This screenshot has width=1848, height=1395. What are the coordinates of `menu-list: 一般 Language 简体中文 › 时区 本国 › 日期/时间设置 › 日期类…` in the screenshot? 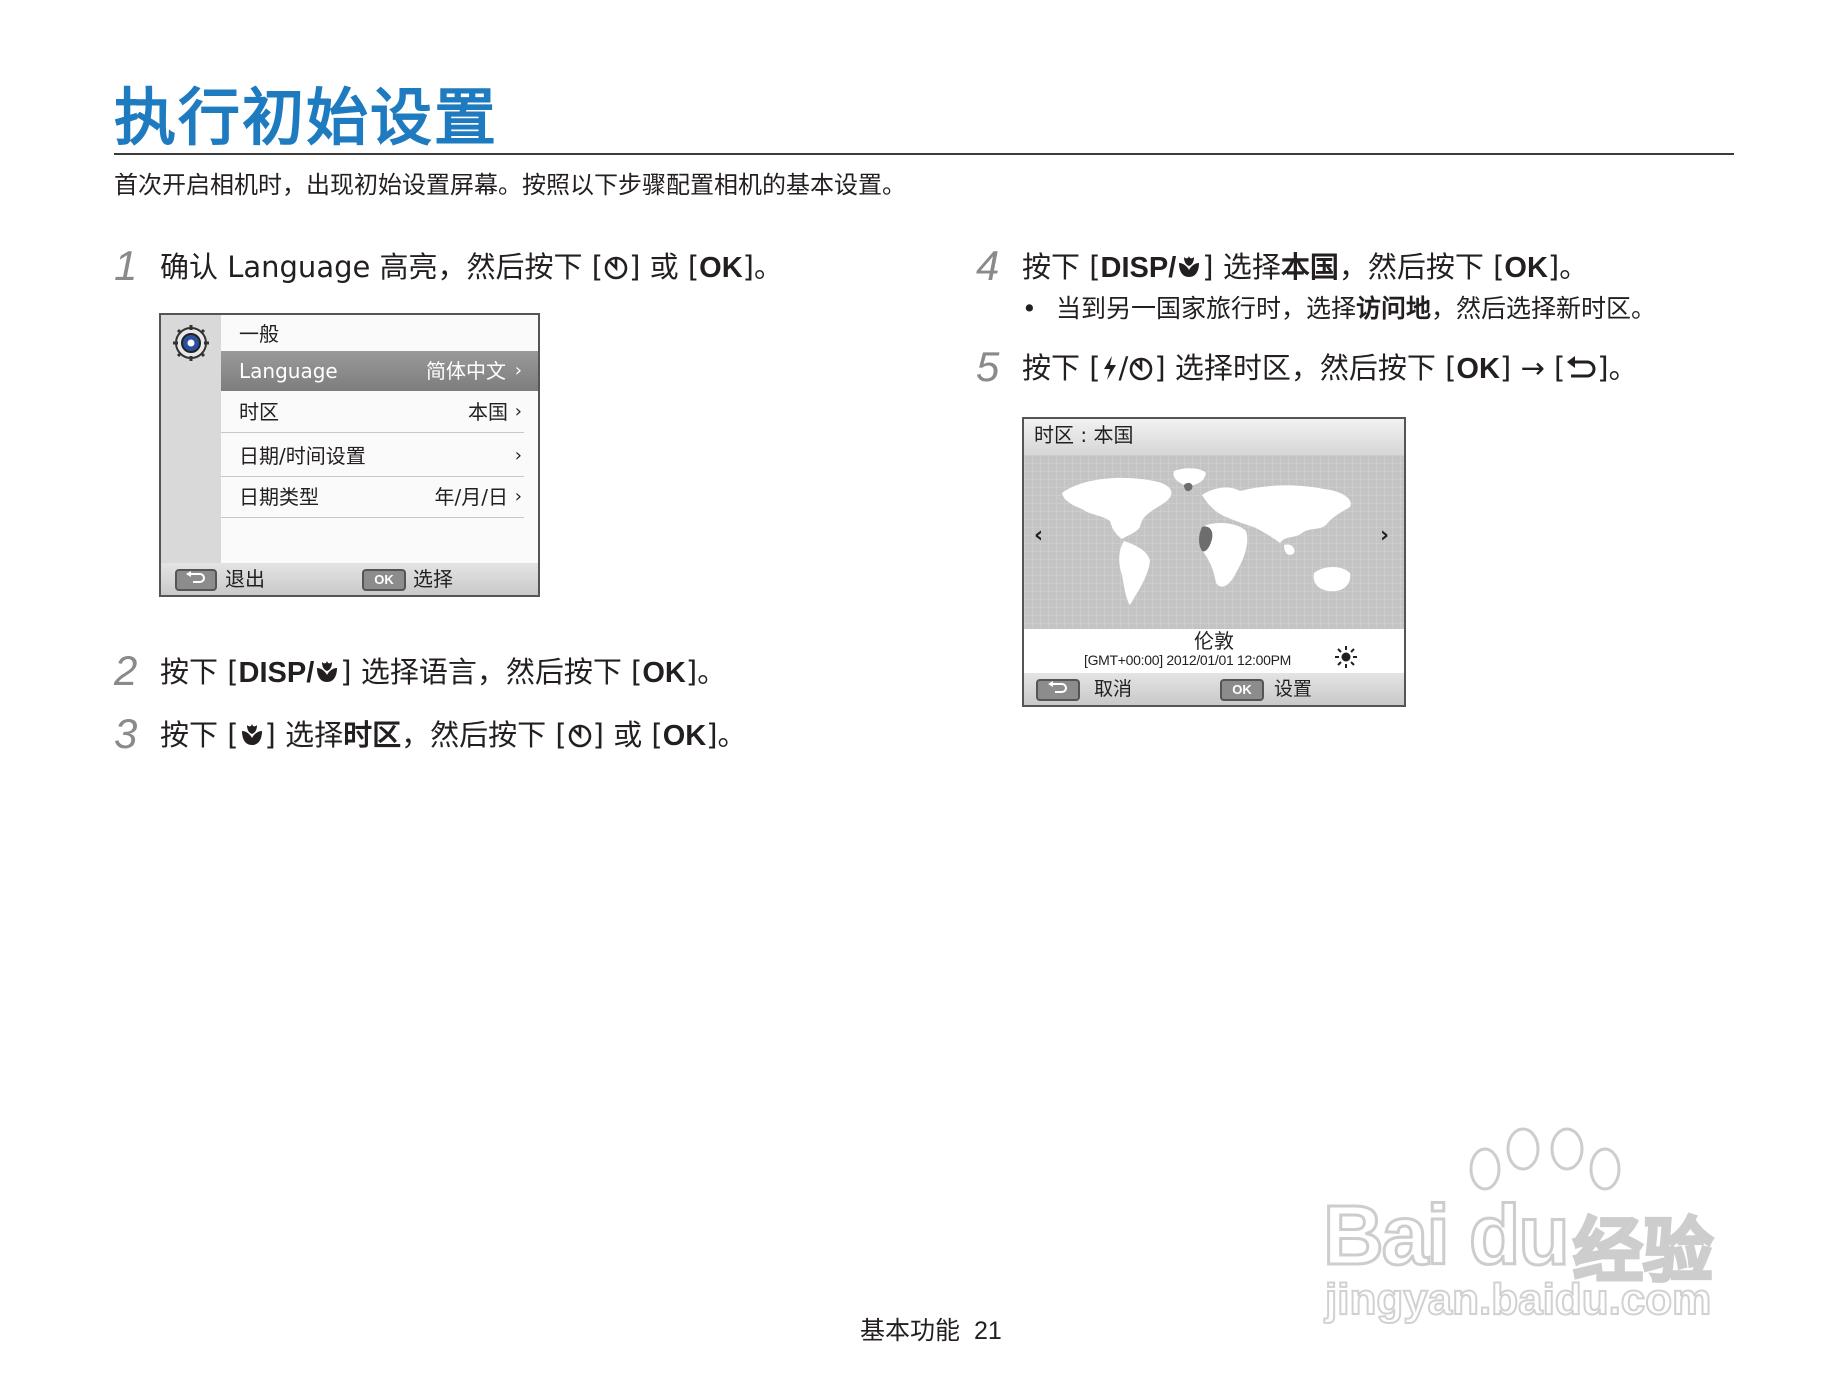 It's located at (379, 440).